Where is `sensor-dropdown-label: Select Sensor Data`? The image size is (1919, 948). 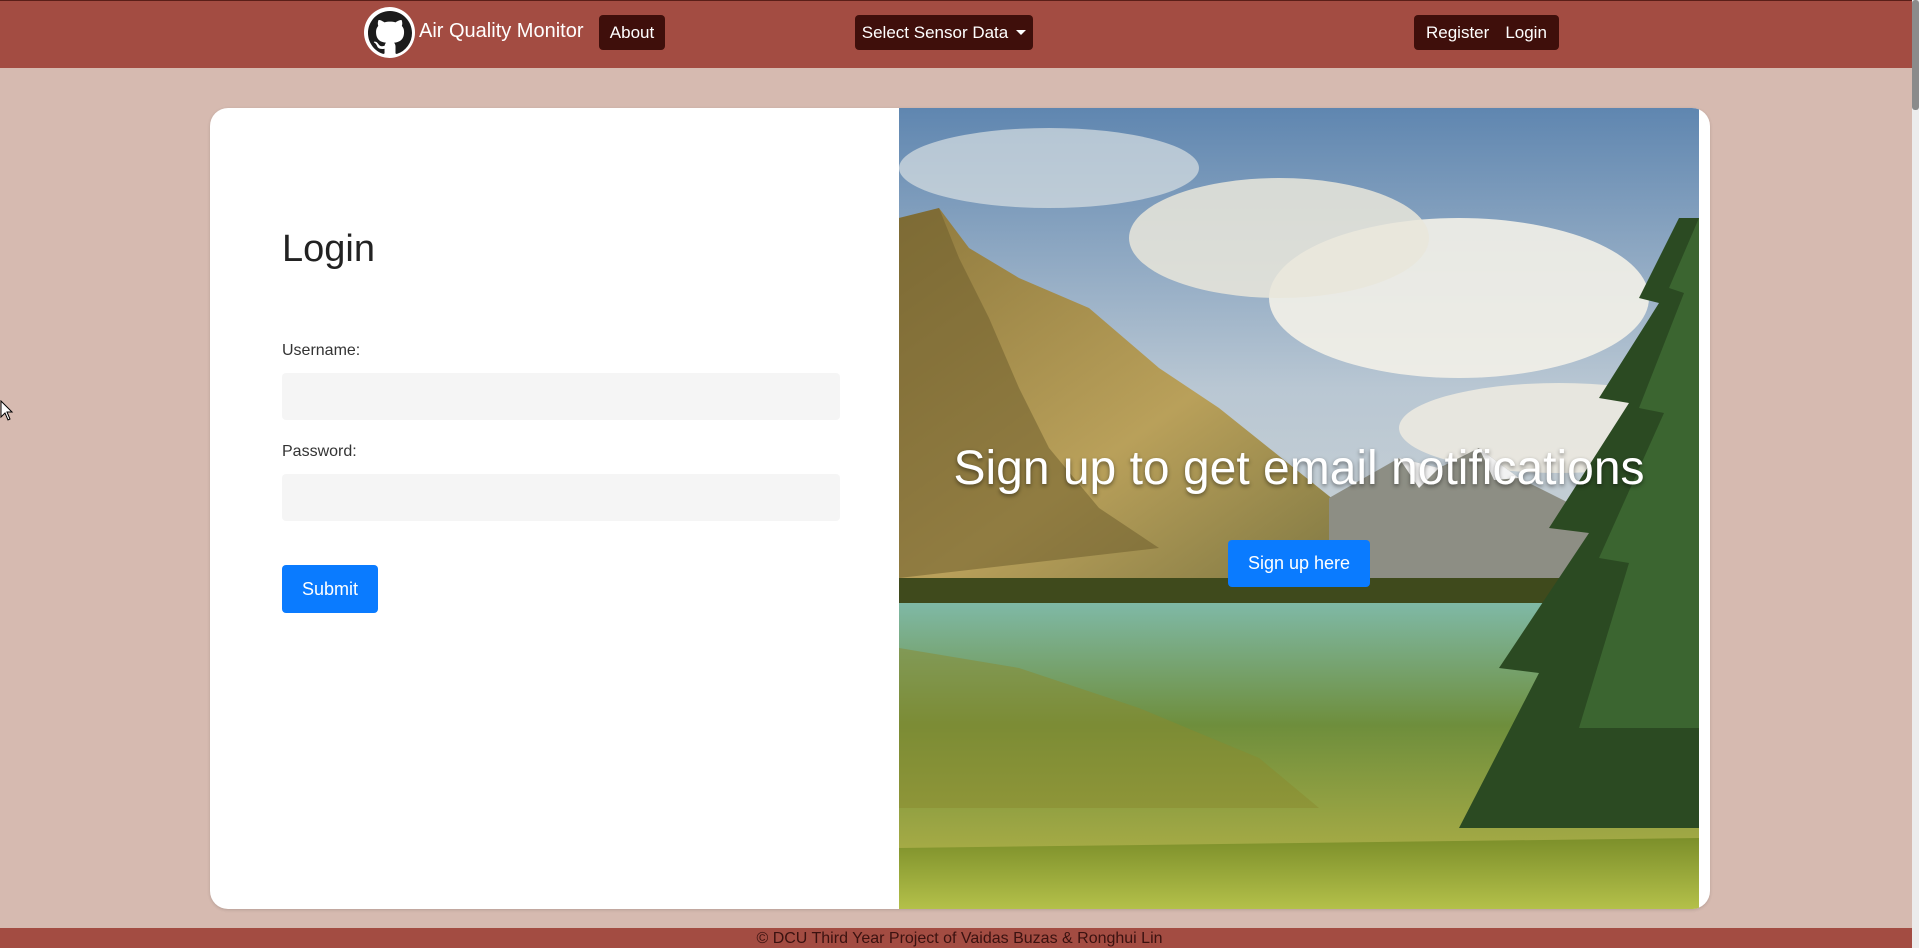
sensor-dropdown-label: Select Sensor Data is located at coordinates (935, 32).